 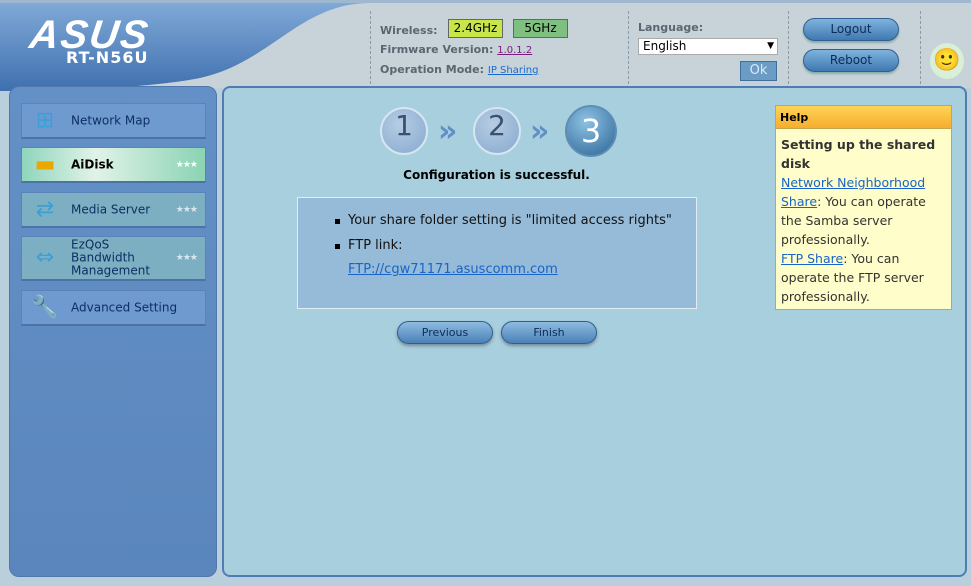 I want to click on model-name: RT-N56U, so click(x=107, y=57).